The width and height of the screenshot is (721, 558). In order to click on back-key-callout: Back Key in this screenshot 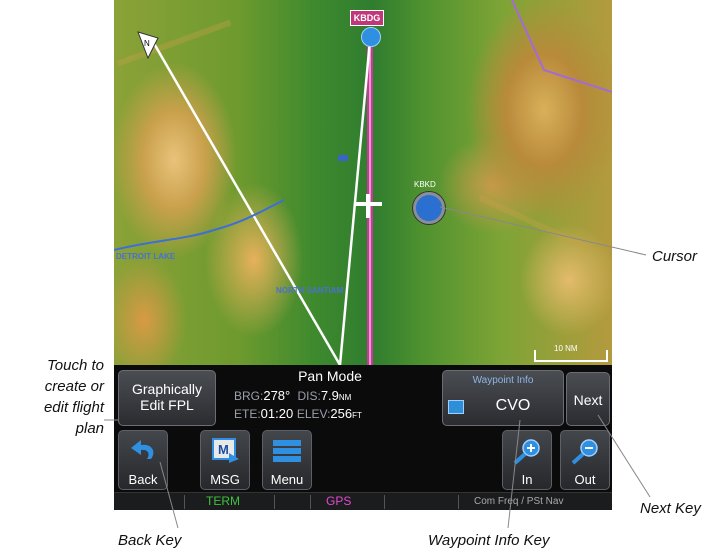, I will do `click(150, 540)`.